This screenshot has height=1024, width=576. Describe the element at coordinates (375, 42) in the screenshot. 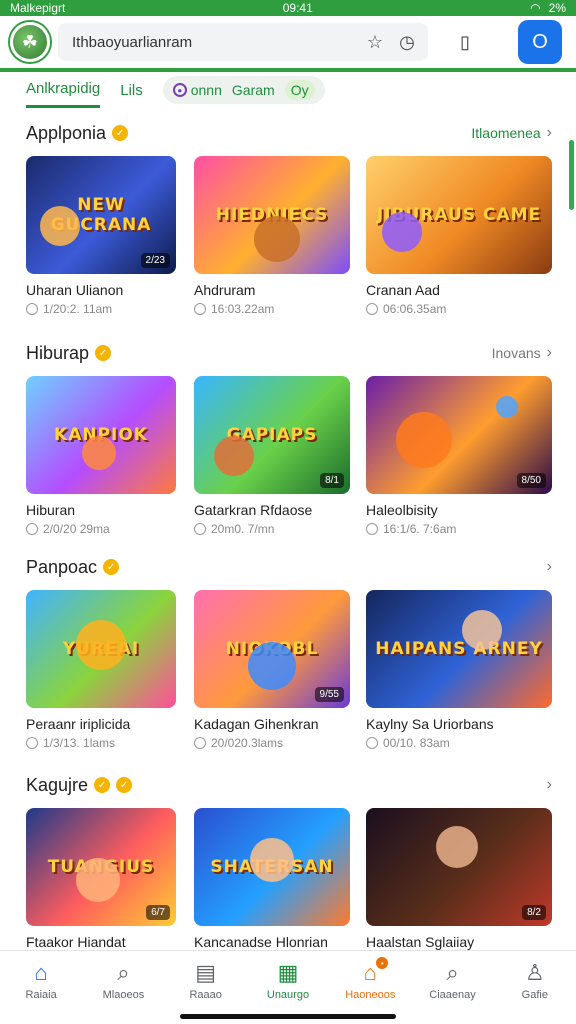

I see `star-icon: ☆` at that location.